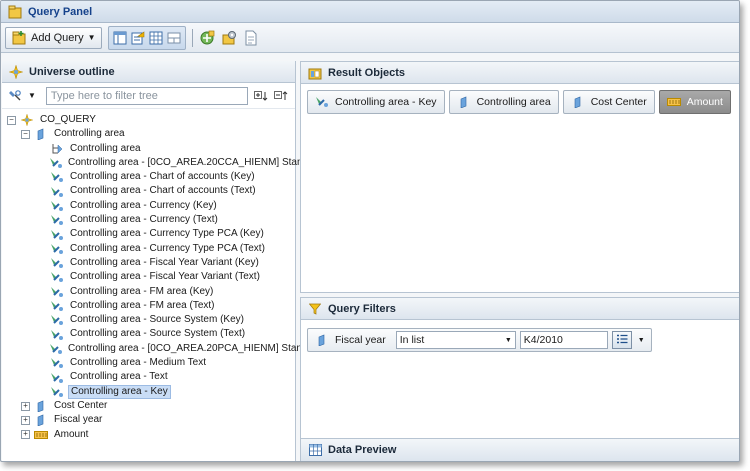  What do you see at coordinates (315, 450) in the screenshot?
I see `table-icon` at bounding box center [315, 450].